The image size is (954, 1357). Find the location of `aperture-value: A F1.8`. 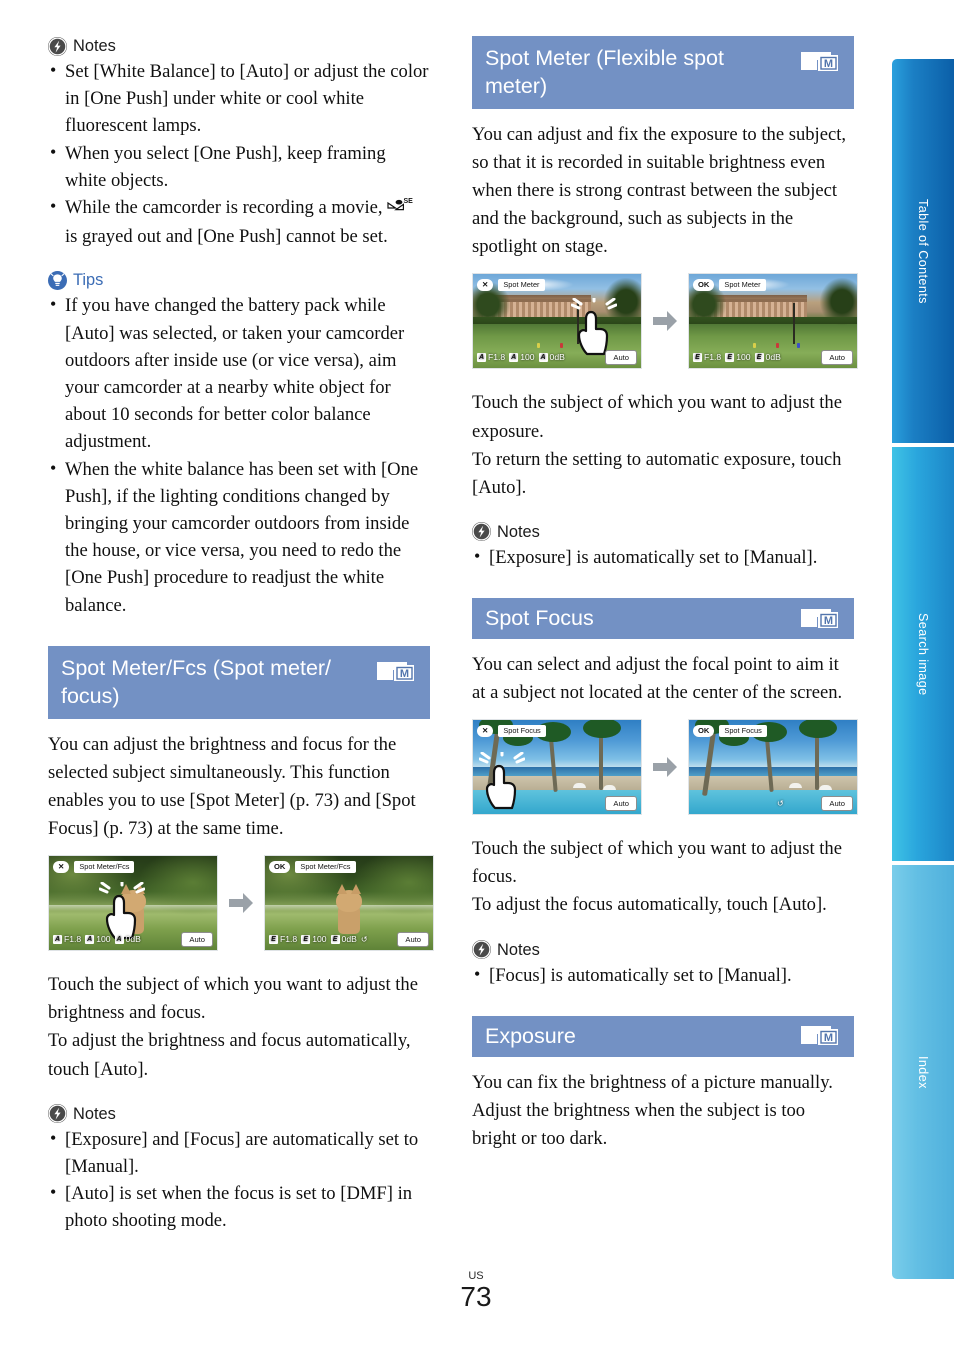

aperture-value: A F1.8 is located at coordinates (67, 939).